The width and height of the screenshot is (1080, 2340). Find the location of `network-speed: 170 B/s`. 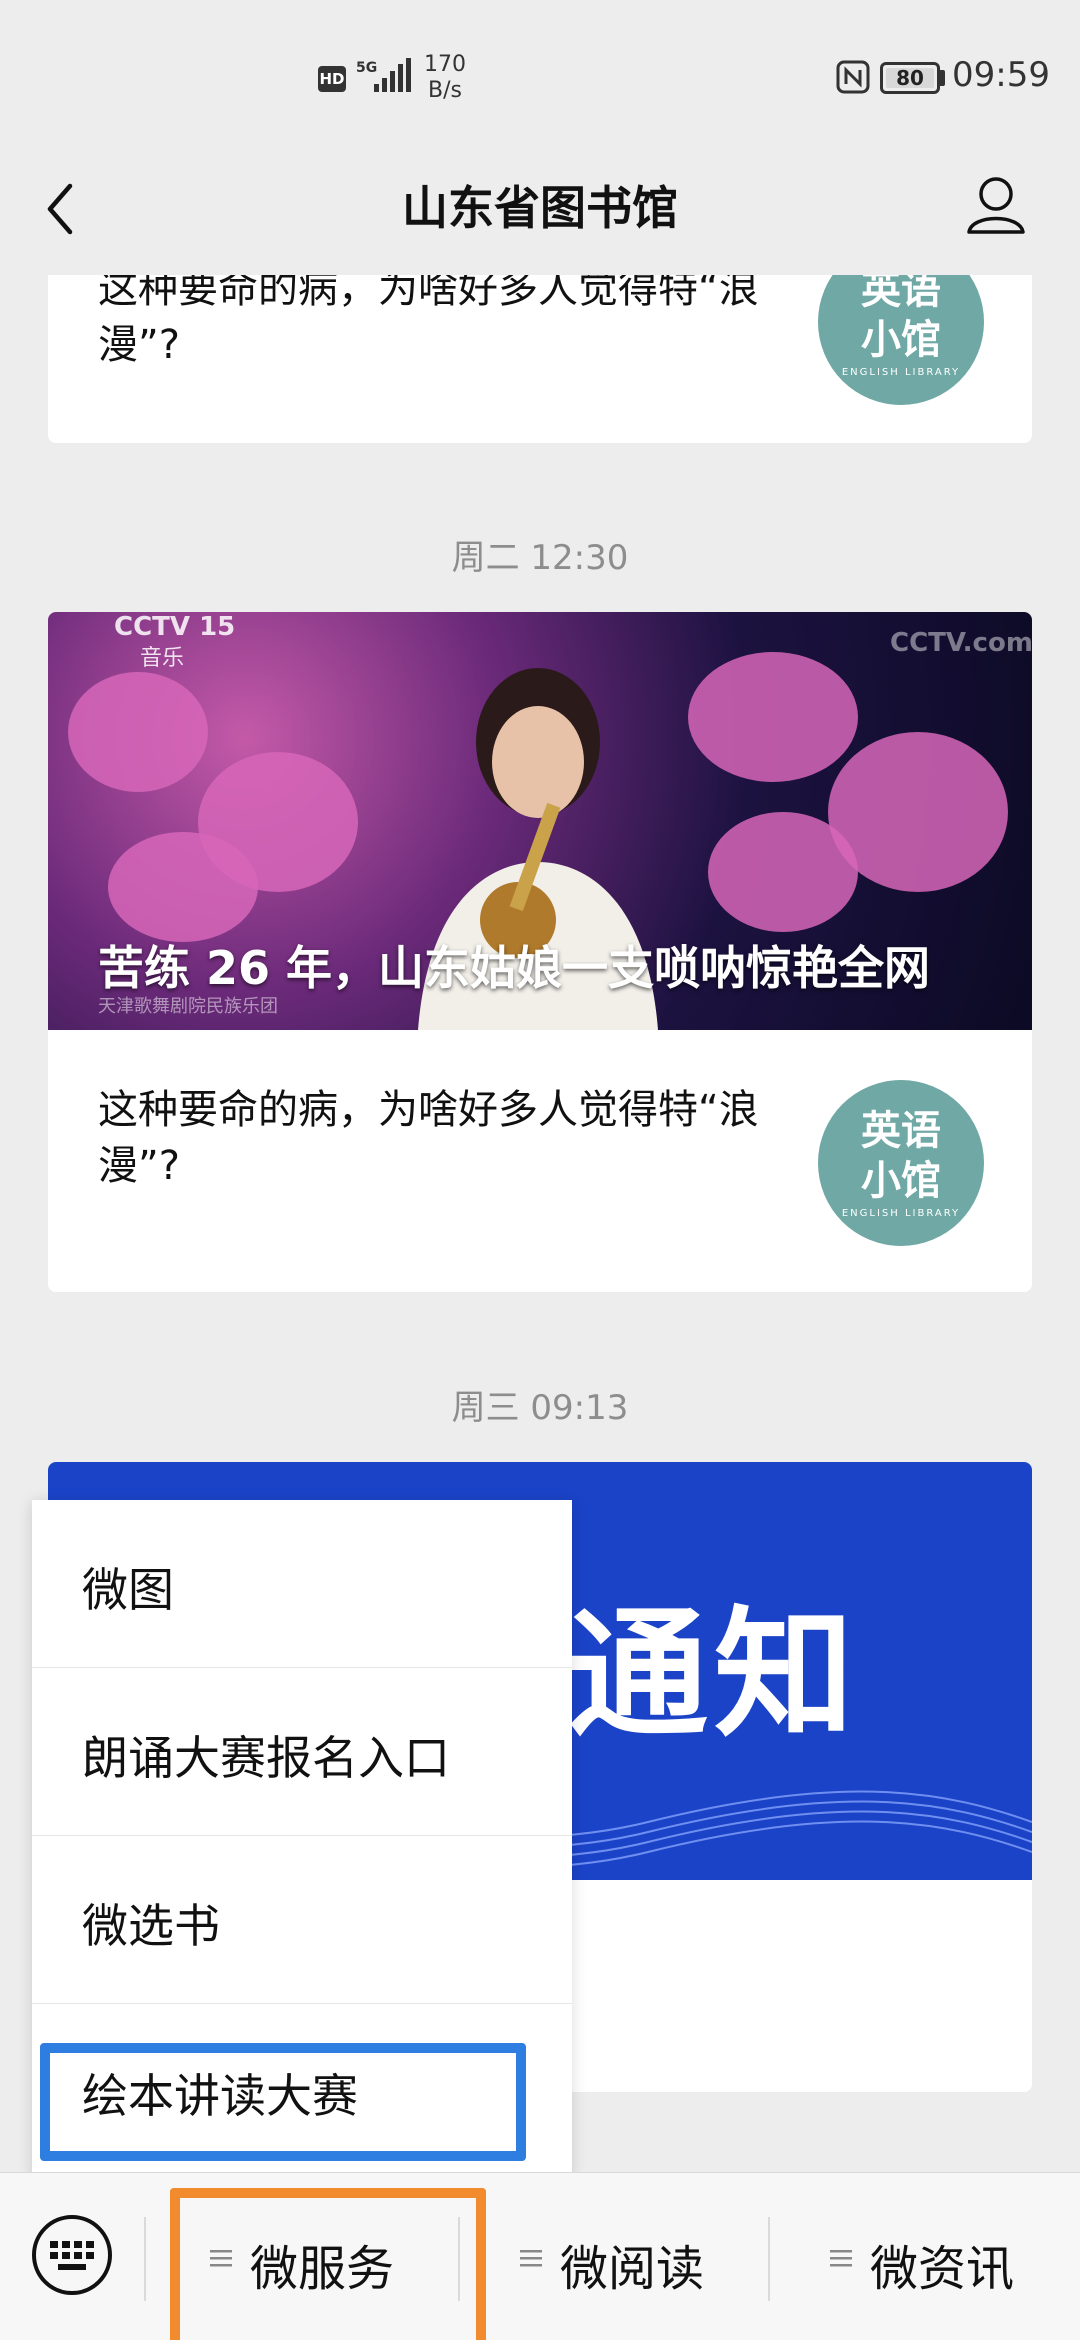

network-speed: 170 B/s is located at coordinates (445, 78).